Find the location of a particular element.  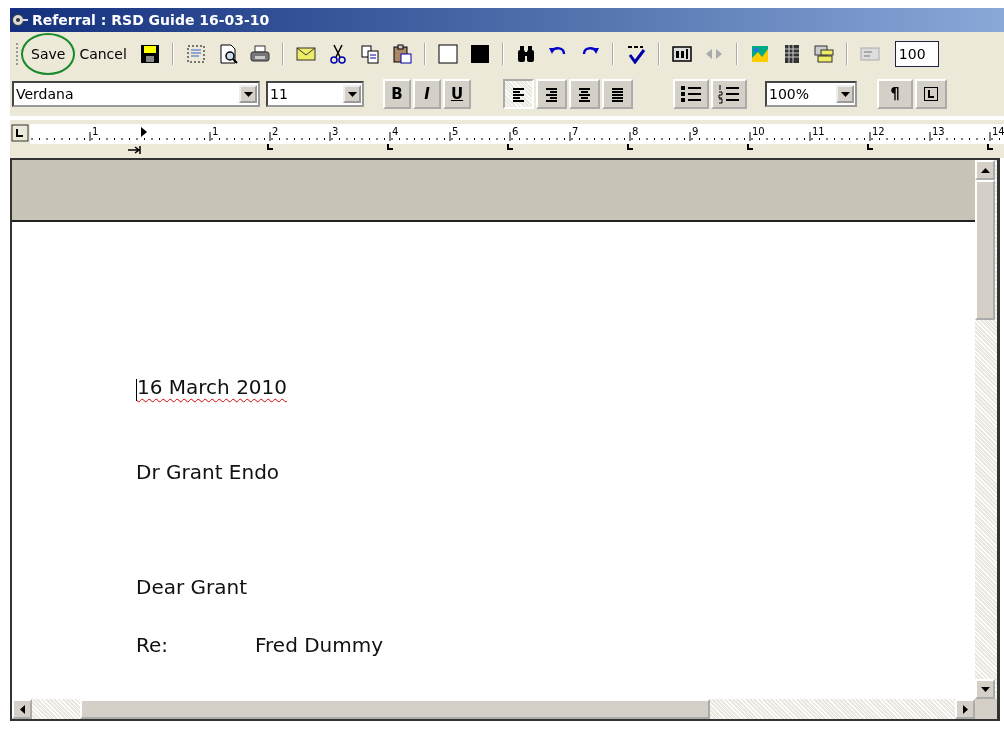

form-field-icon is located at coordinates (869, 54).